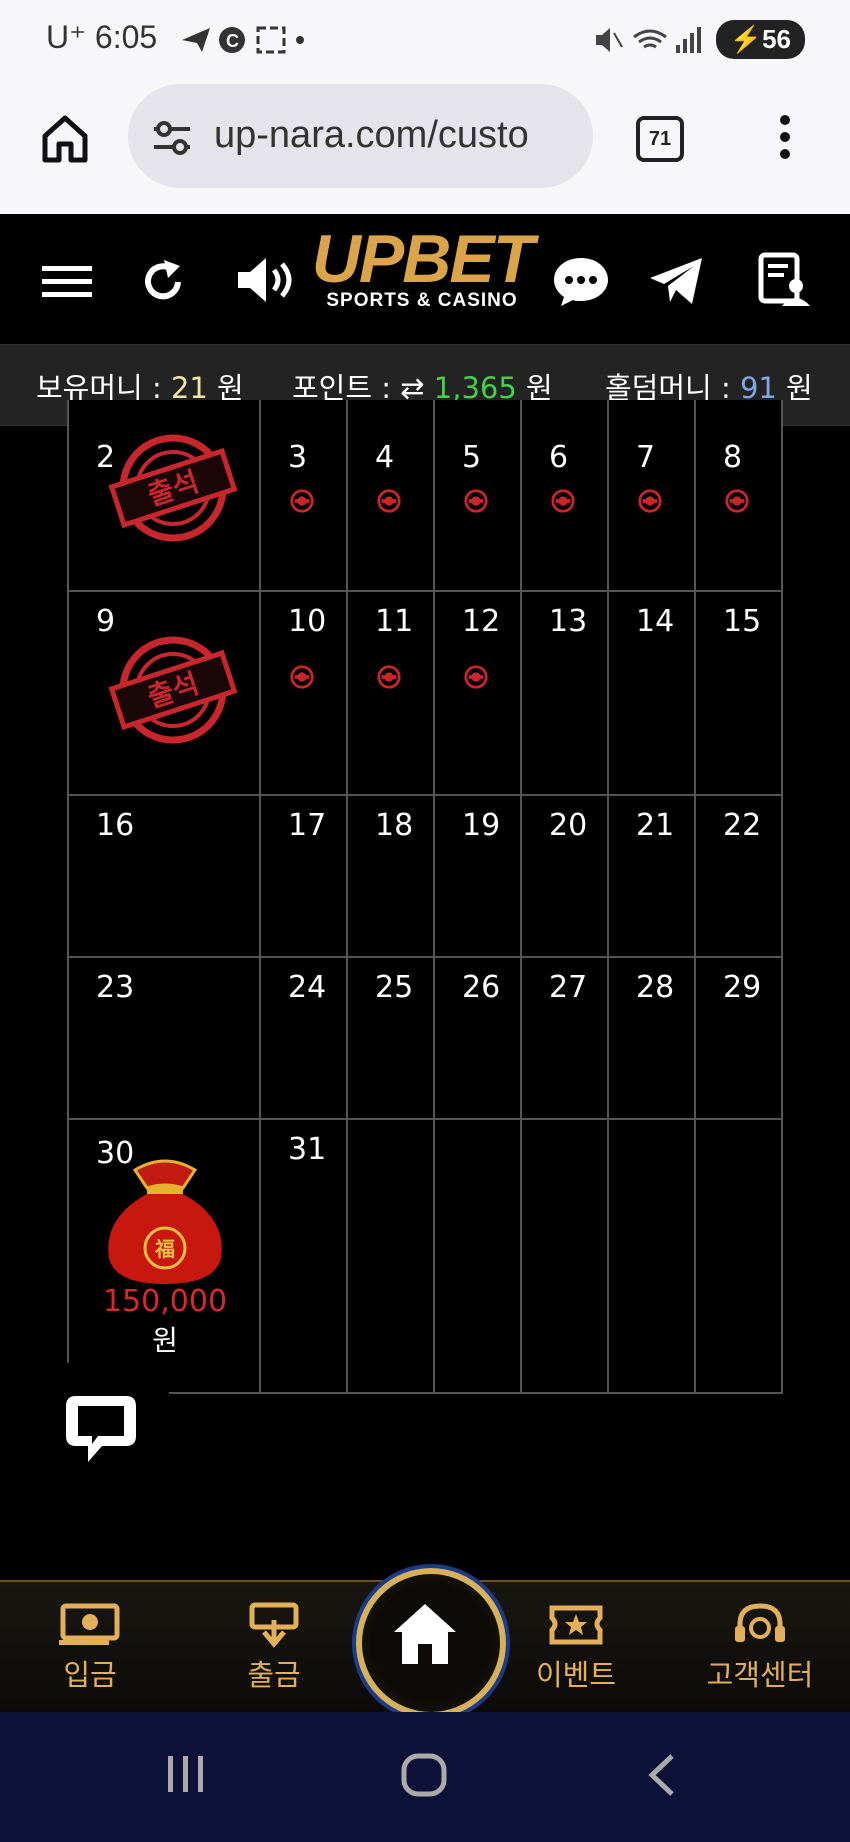 Image resolution: width=850 pixels, height=1842 pixels. I want to click on mute-icon, so click(602, 39).